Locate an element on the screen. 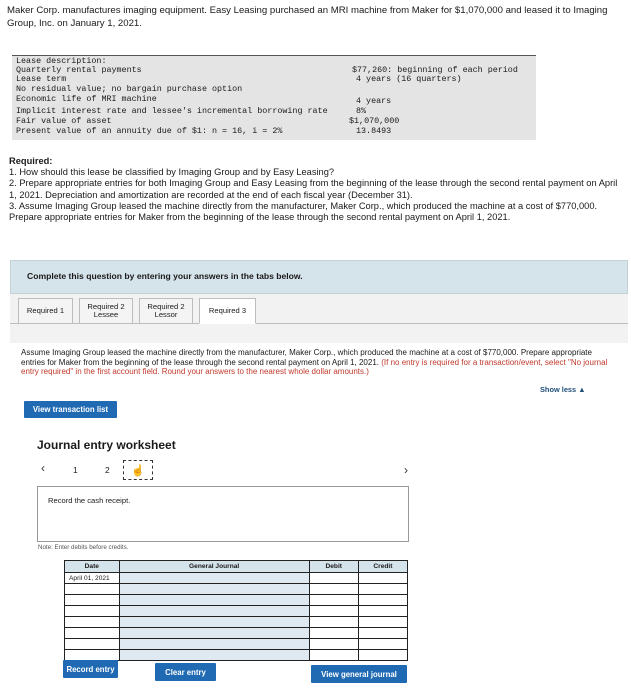 The image size is (631, 700). tab-label: Required 2 Lessor is located at coordinates (166, 310).